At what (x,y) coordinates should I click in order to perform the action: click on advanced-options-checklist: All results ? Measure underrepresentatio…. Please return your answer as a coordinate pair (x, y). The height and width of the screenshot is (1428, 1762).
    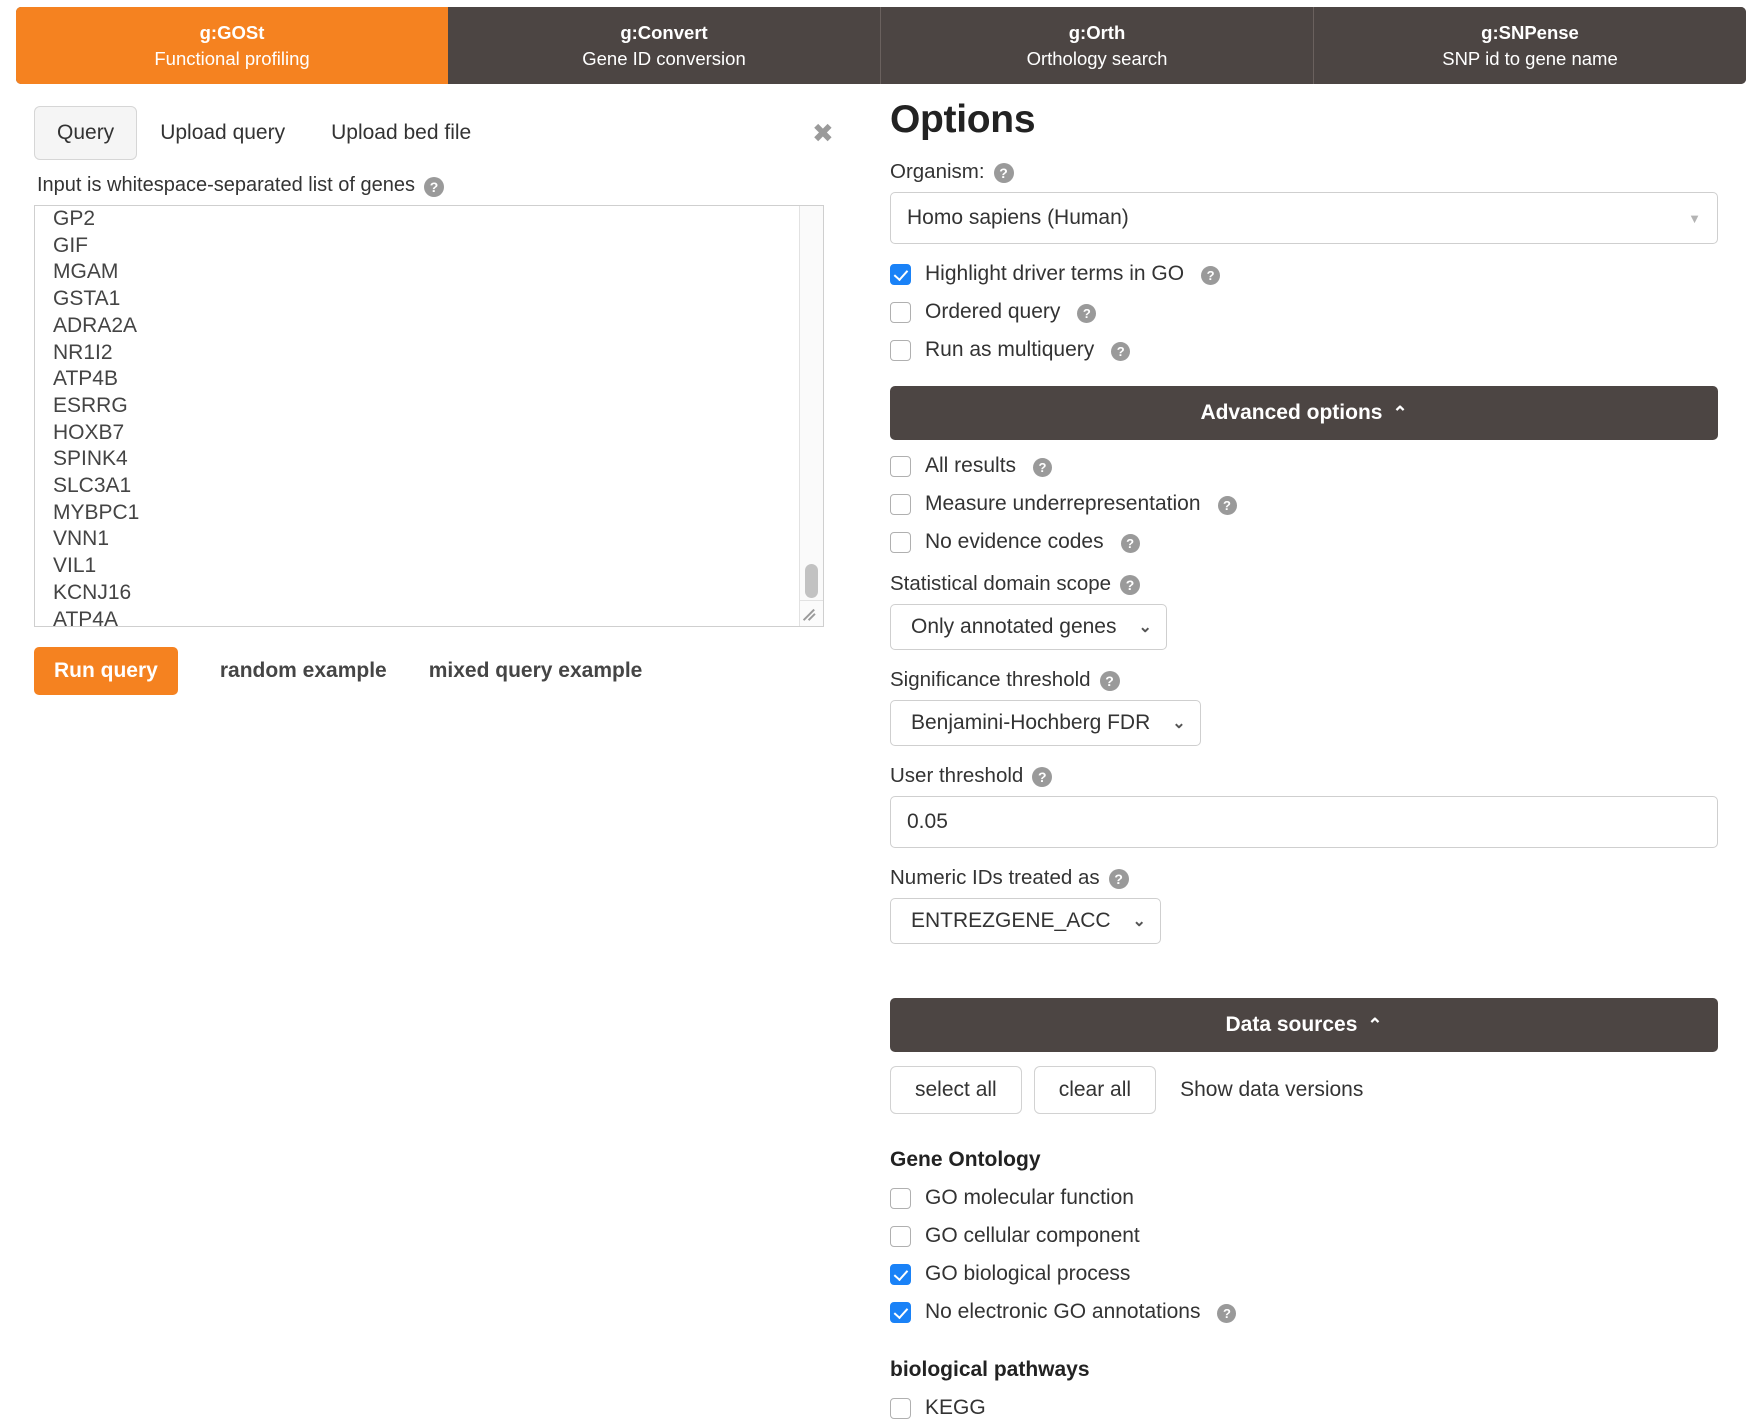
    Looking at the image, I should click on (1326, 504).